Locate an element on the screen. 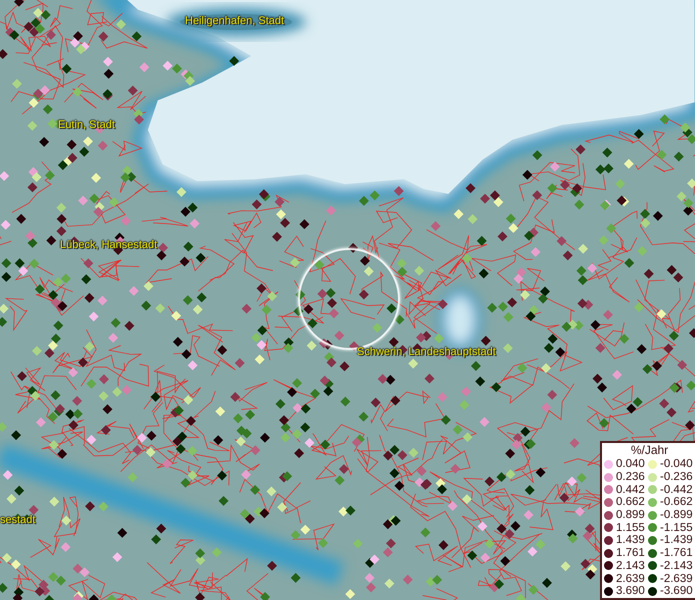  legend-label: -0.442 is located at coordinates (676, 490).